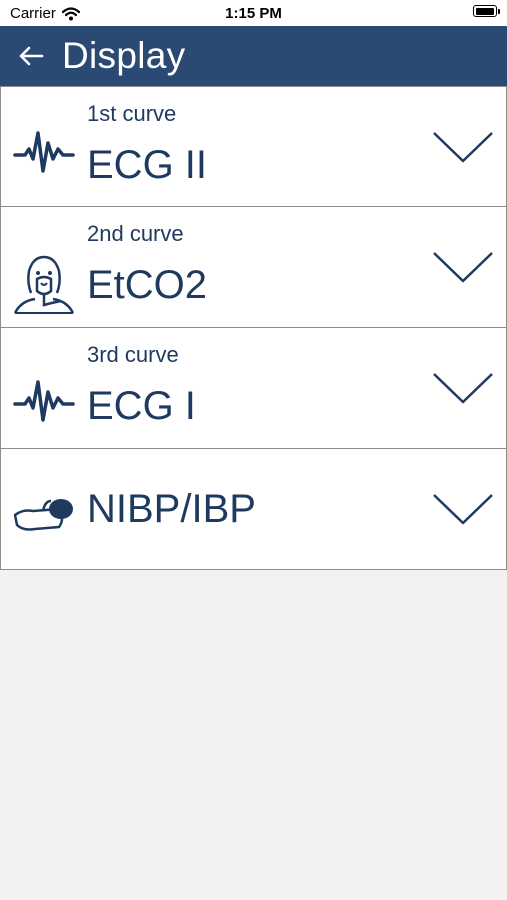  I want to click on curve-row-3-value: ECG I, so click(141, 406).